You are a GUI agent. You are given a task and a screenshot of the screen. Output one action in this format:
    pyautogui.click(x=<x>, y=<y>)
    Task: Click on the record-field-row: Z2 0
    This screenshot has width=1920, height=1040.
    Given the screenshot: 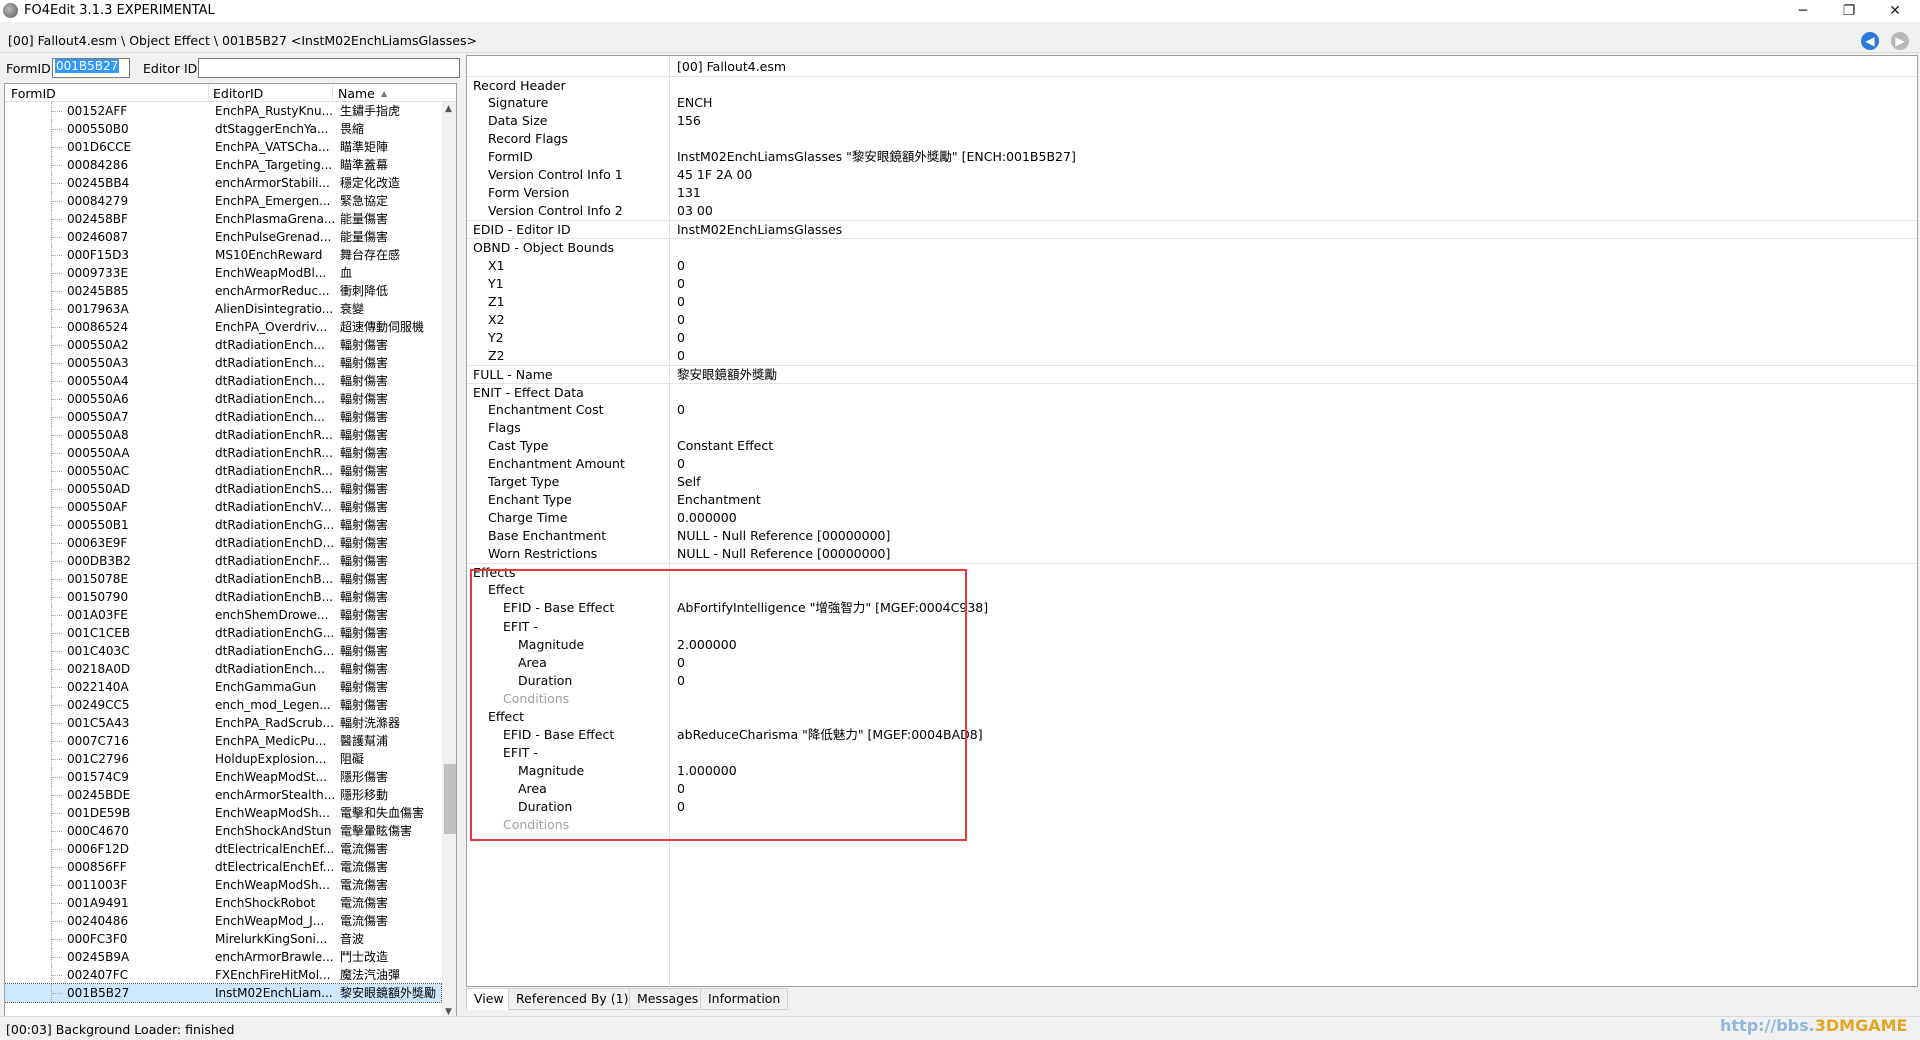 What is the action you would take?
    pyautogui.click(x=1192, y=356)
    